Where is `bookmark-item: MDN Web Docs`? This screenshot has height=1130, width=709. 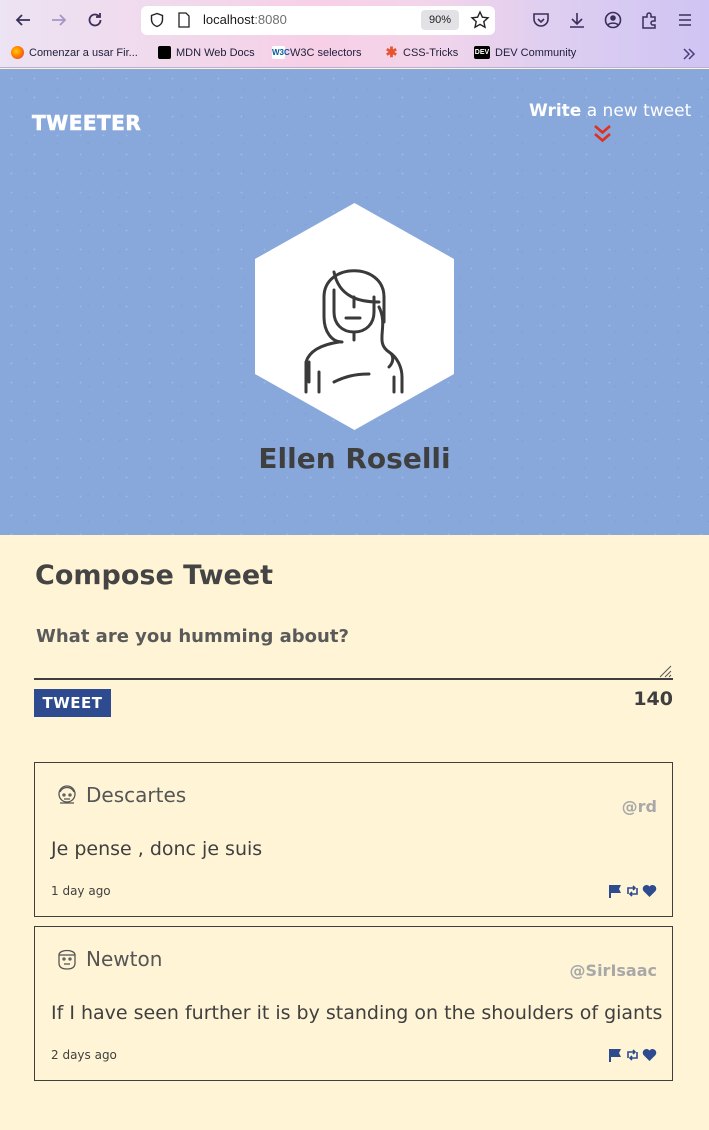
bookmark-item: MDN Web Docs is located at coordinates (206, 52).